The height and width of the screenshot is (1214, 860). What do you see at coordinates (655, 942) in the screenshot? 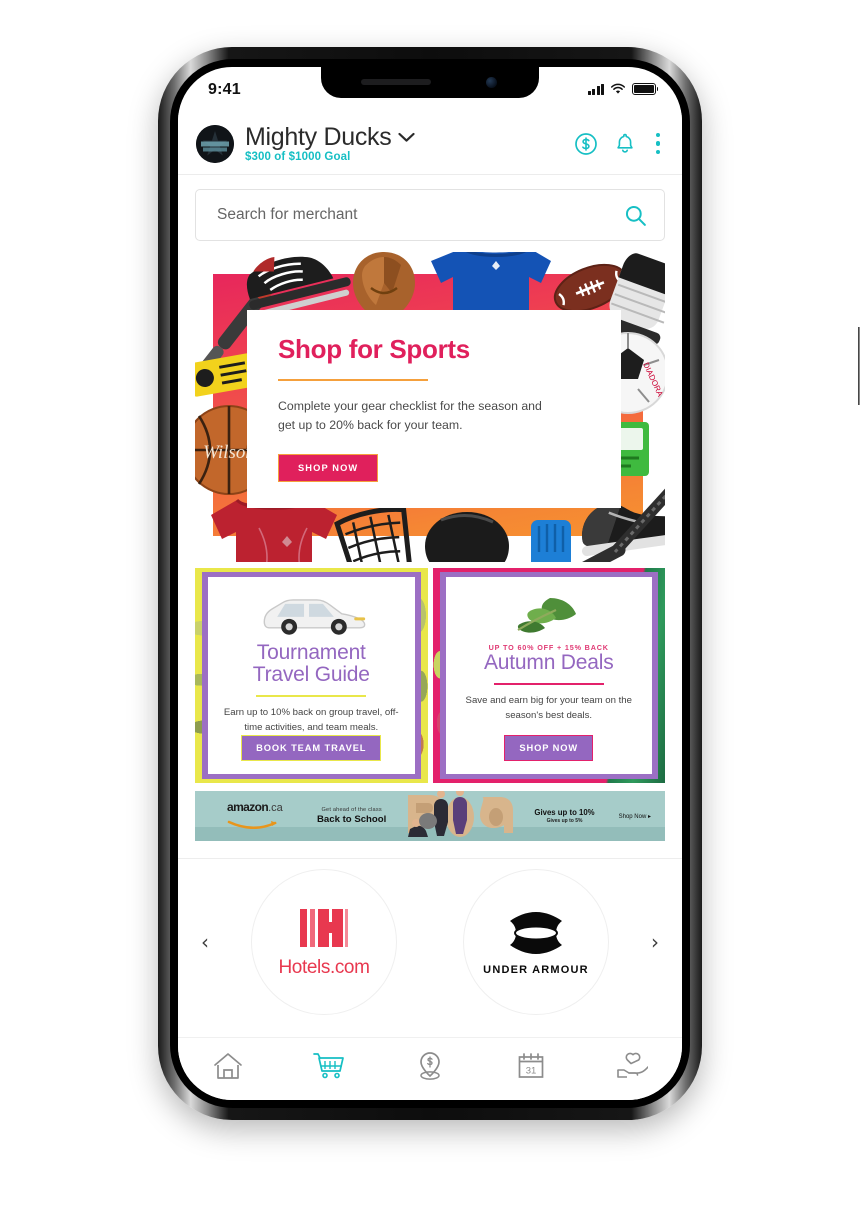
I see `chevron-right-icon: ›` at bounding box center [655, 942].